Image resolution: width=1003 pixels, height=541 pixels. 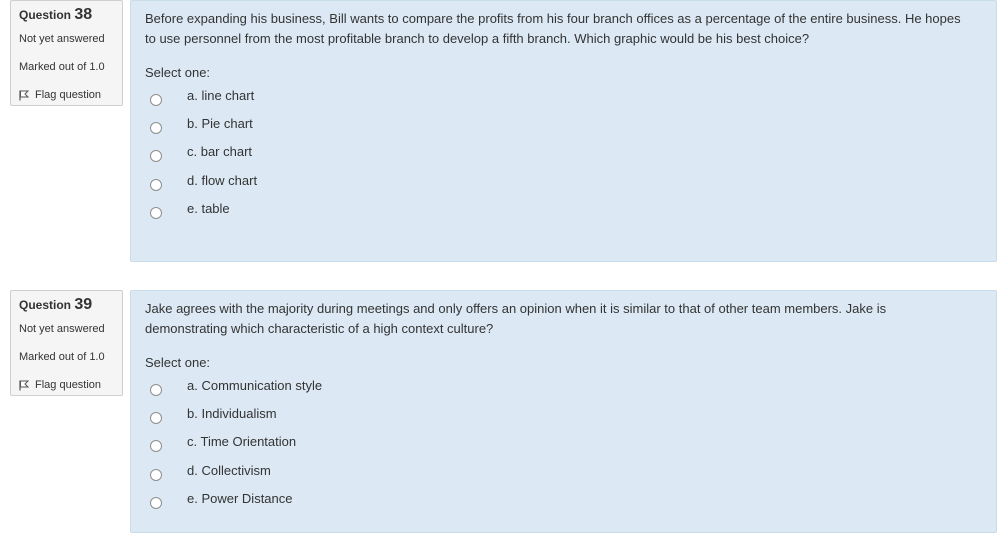 What do you see at coordinates (563, 473) in the screenshot?
I see `answer-option: d. Collectivism` at bounding box center [563, 473].